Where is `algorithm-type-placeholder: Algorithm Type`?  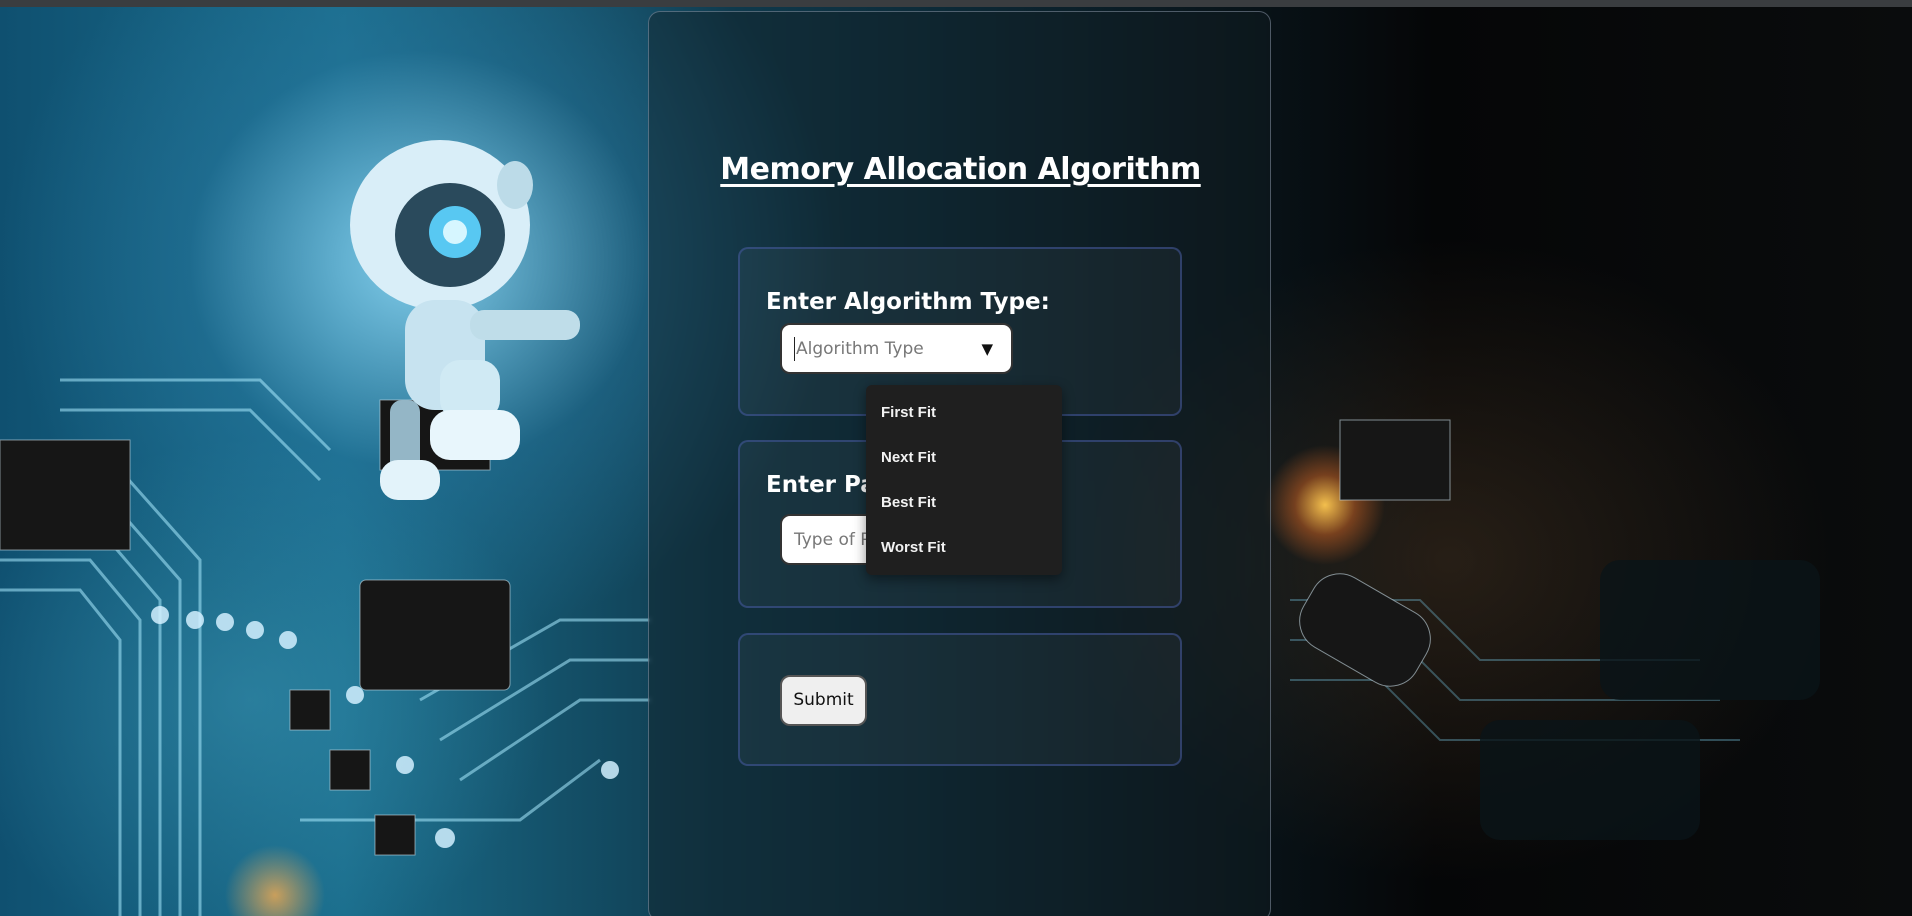 algorithm-type-placeholder: Algorithm Type is located at coordinates (860, 349).